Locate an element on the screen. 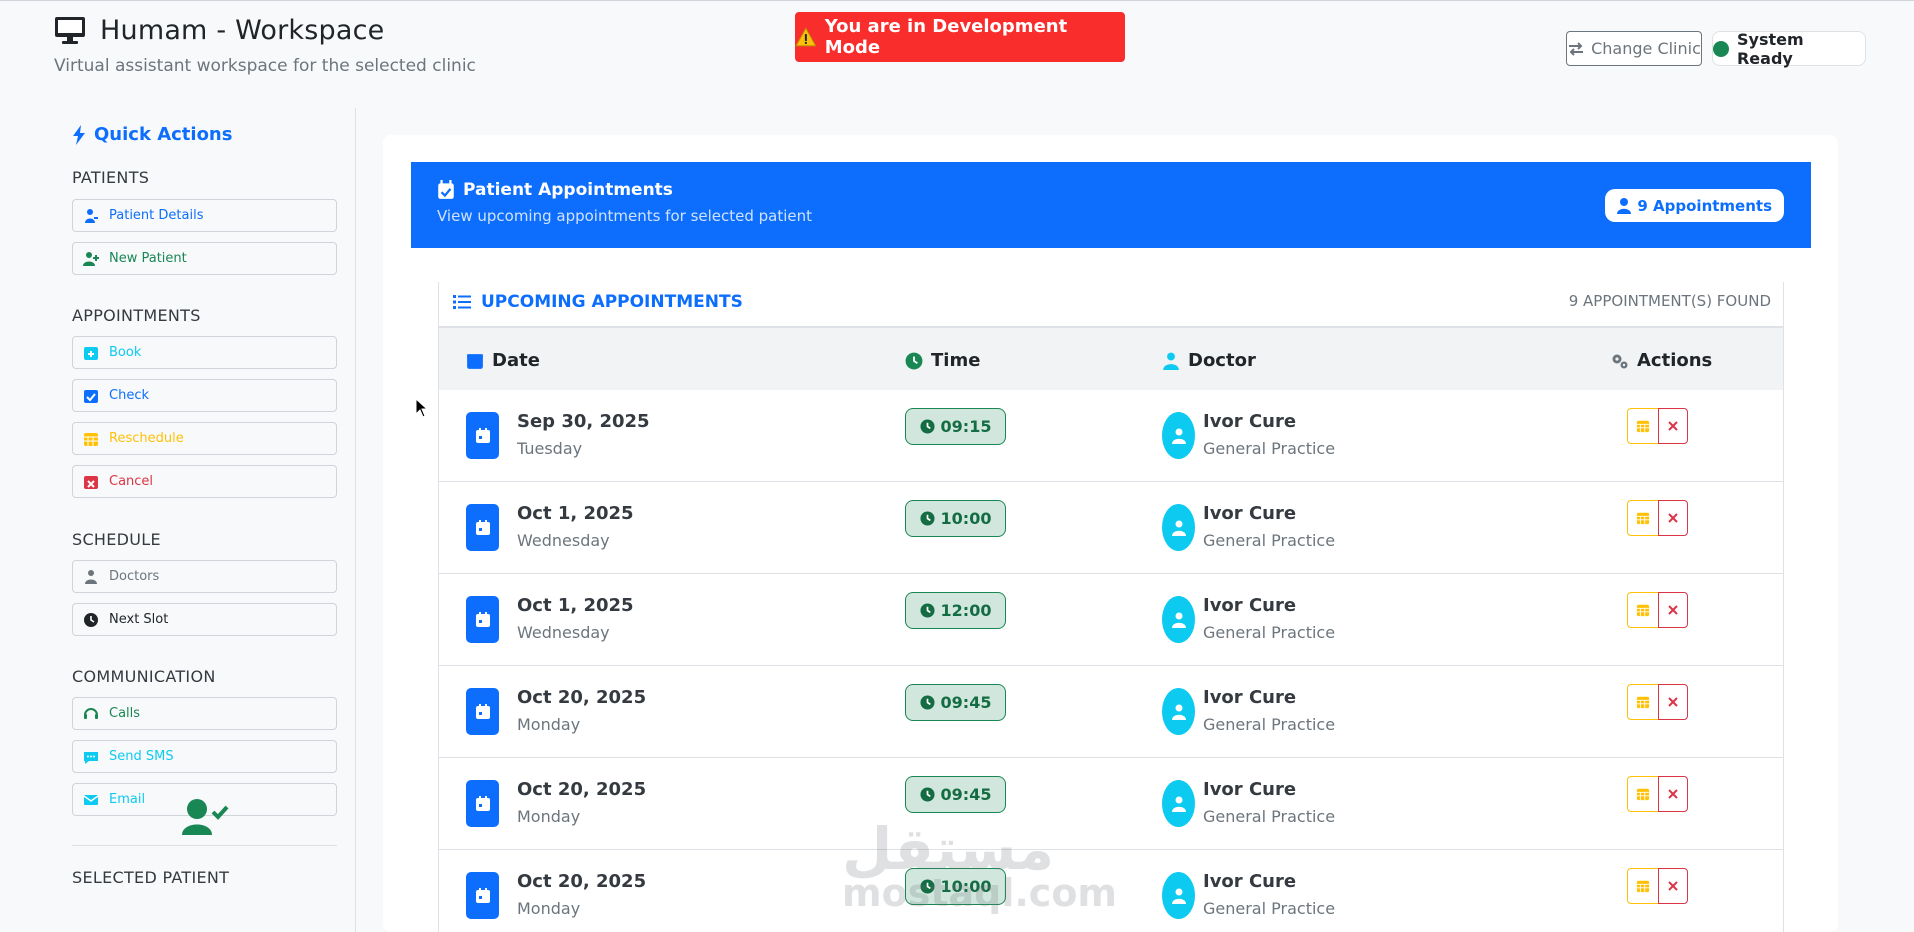 The image size is (1914, 932). exchange-icon is located at coordinates (1576, 48).